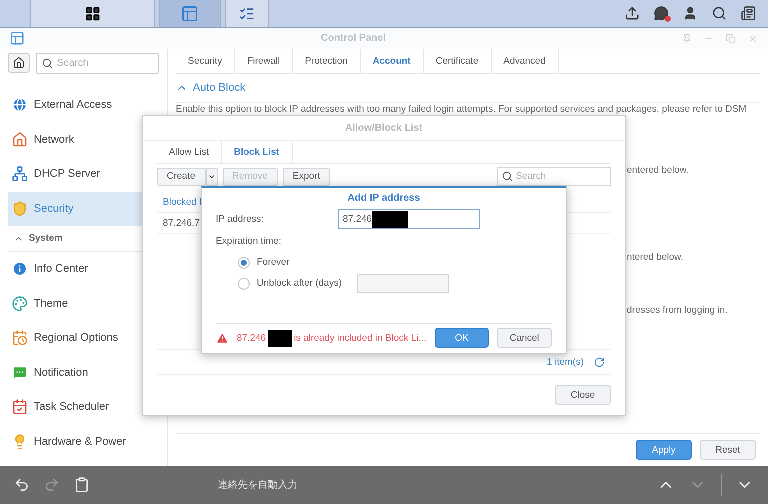 Image resolution: width=768 pixels, height=504 pixels. Describe the element at coordinates (22, 485) in the screenshot. I see `undo-icon` at that location.